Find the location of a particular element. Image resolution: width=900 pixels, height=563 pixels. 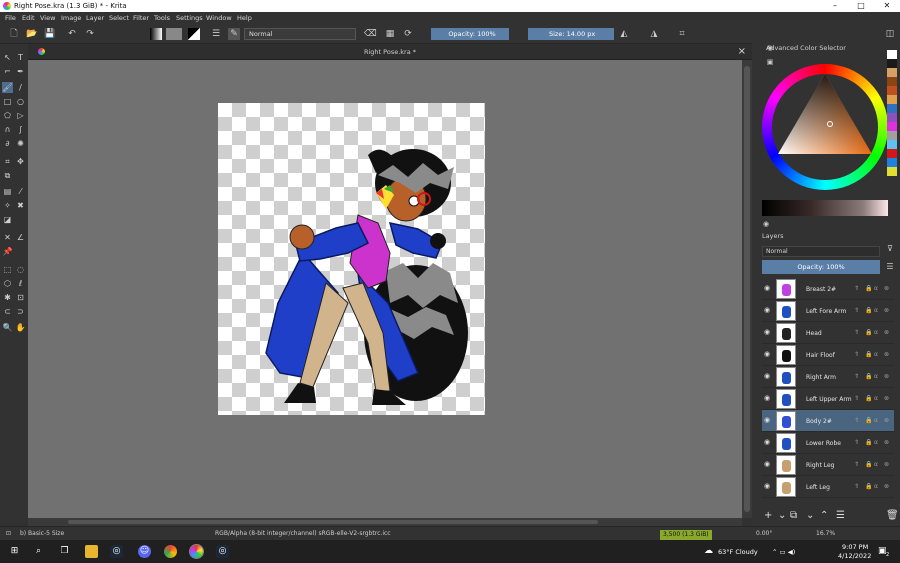

task-view-icon: ❐ is located at coordinates (64, 551).